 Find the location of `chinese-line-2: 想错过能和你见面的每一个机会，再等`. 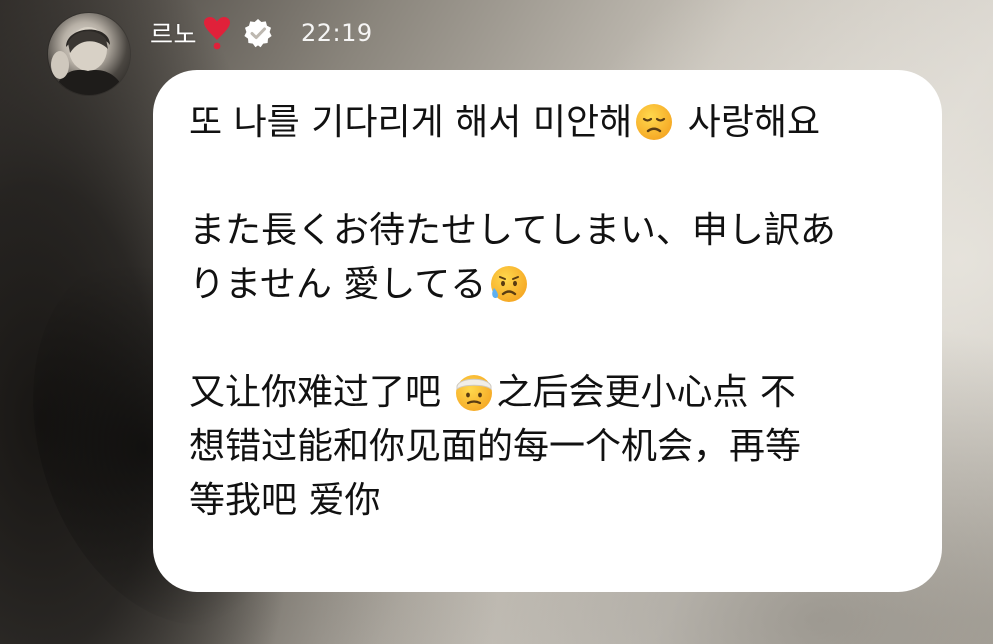

chinese-line-2: 想错过能和你见面的每一个机会，再等 is located at coordinates (495, 446).